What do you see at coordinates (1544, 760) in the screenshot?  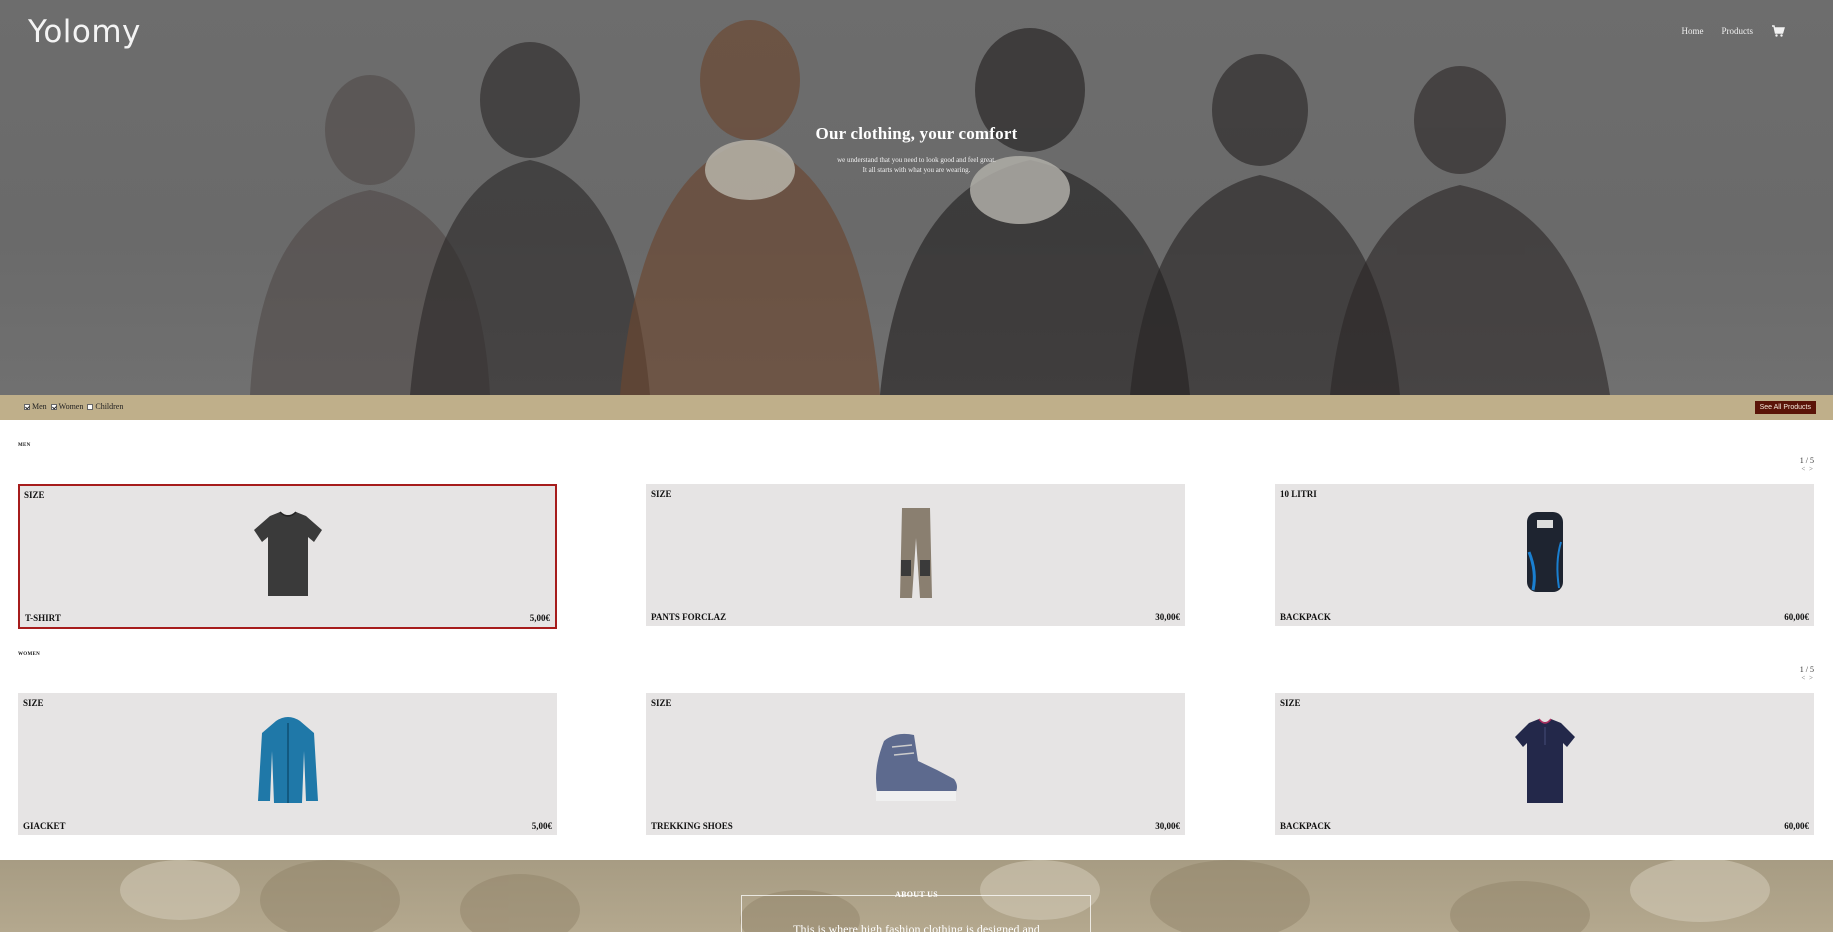 I see `blouse-icon` at bounding box center [1544, 760].